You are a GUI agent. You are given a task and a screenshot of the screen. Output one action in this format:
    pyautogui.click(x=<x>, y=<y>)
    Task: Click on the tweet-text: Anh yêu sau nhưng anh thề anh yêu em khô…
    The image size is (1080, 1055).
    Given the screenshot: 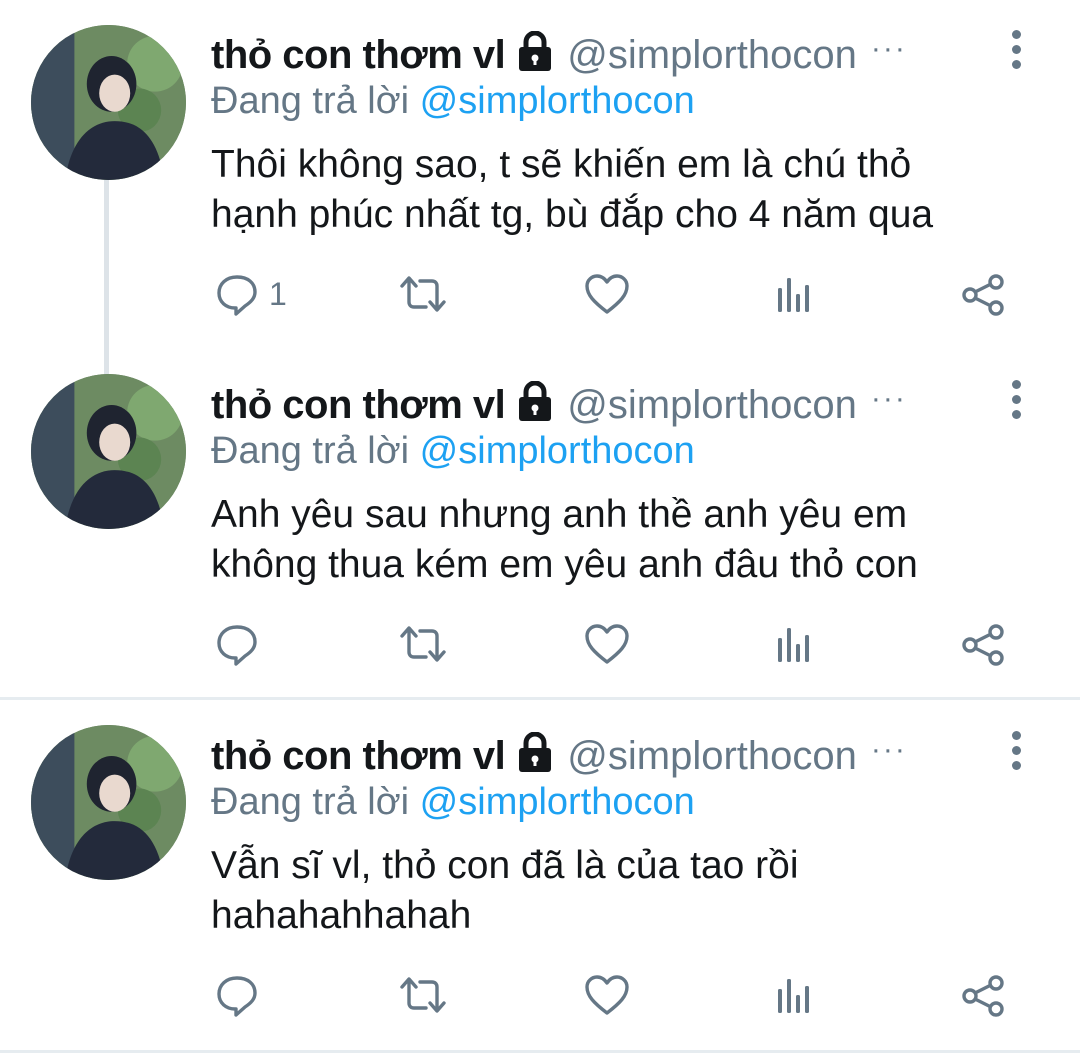 What is the action you would take?
    pyautogui.click(x=631, y=540)
    